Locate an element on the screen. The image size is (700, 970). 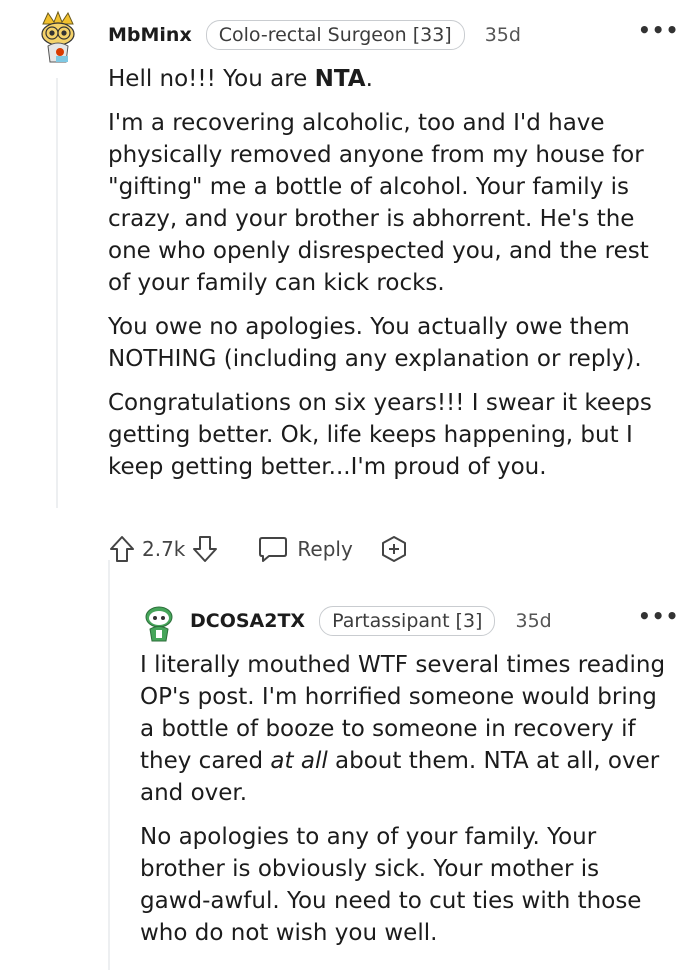
username: DCOSA2TX is located at coordinates (247, 621).